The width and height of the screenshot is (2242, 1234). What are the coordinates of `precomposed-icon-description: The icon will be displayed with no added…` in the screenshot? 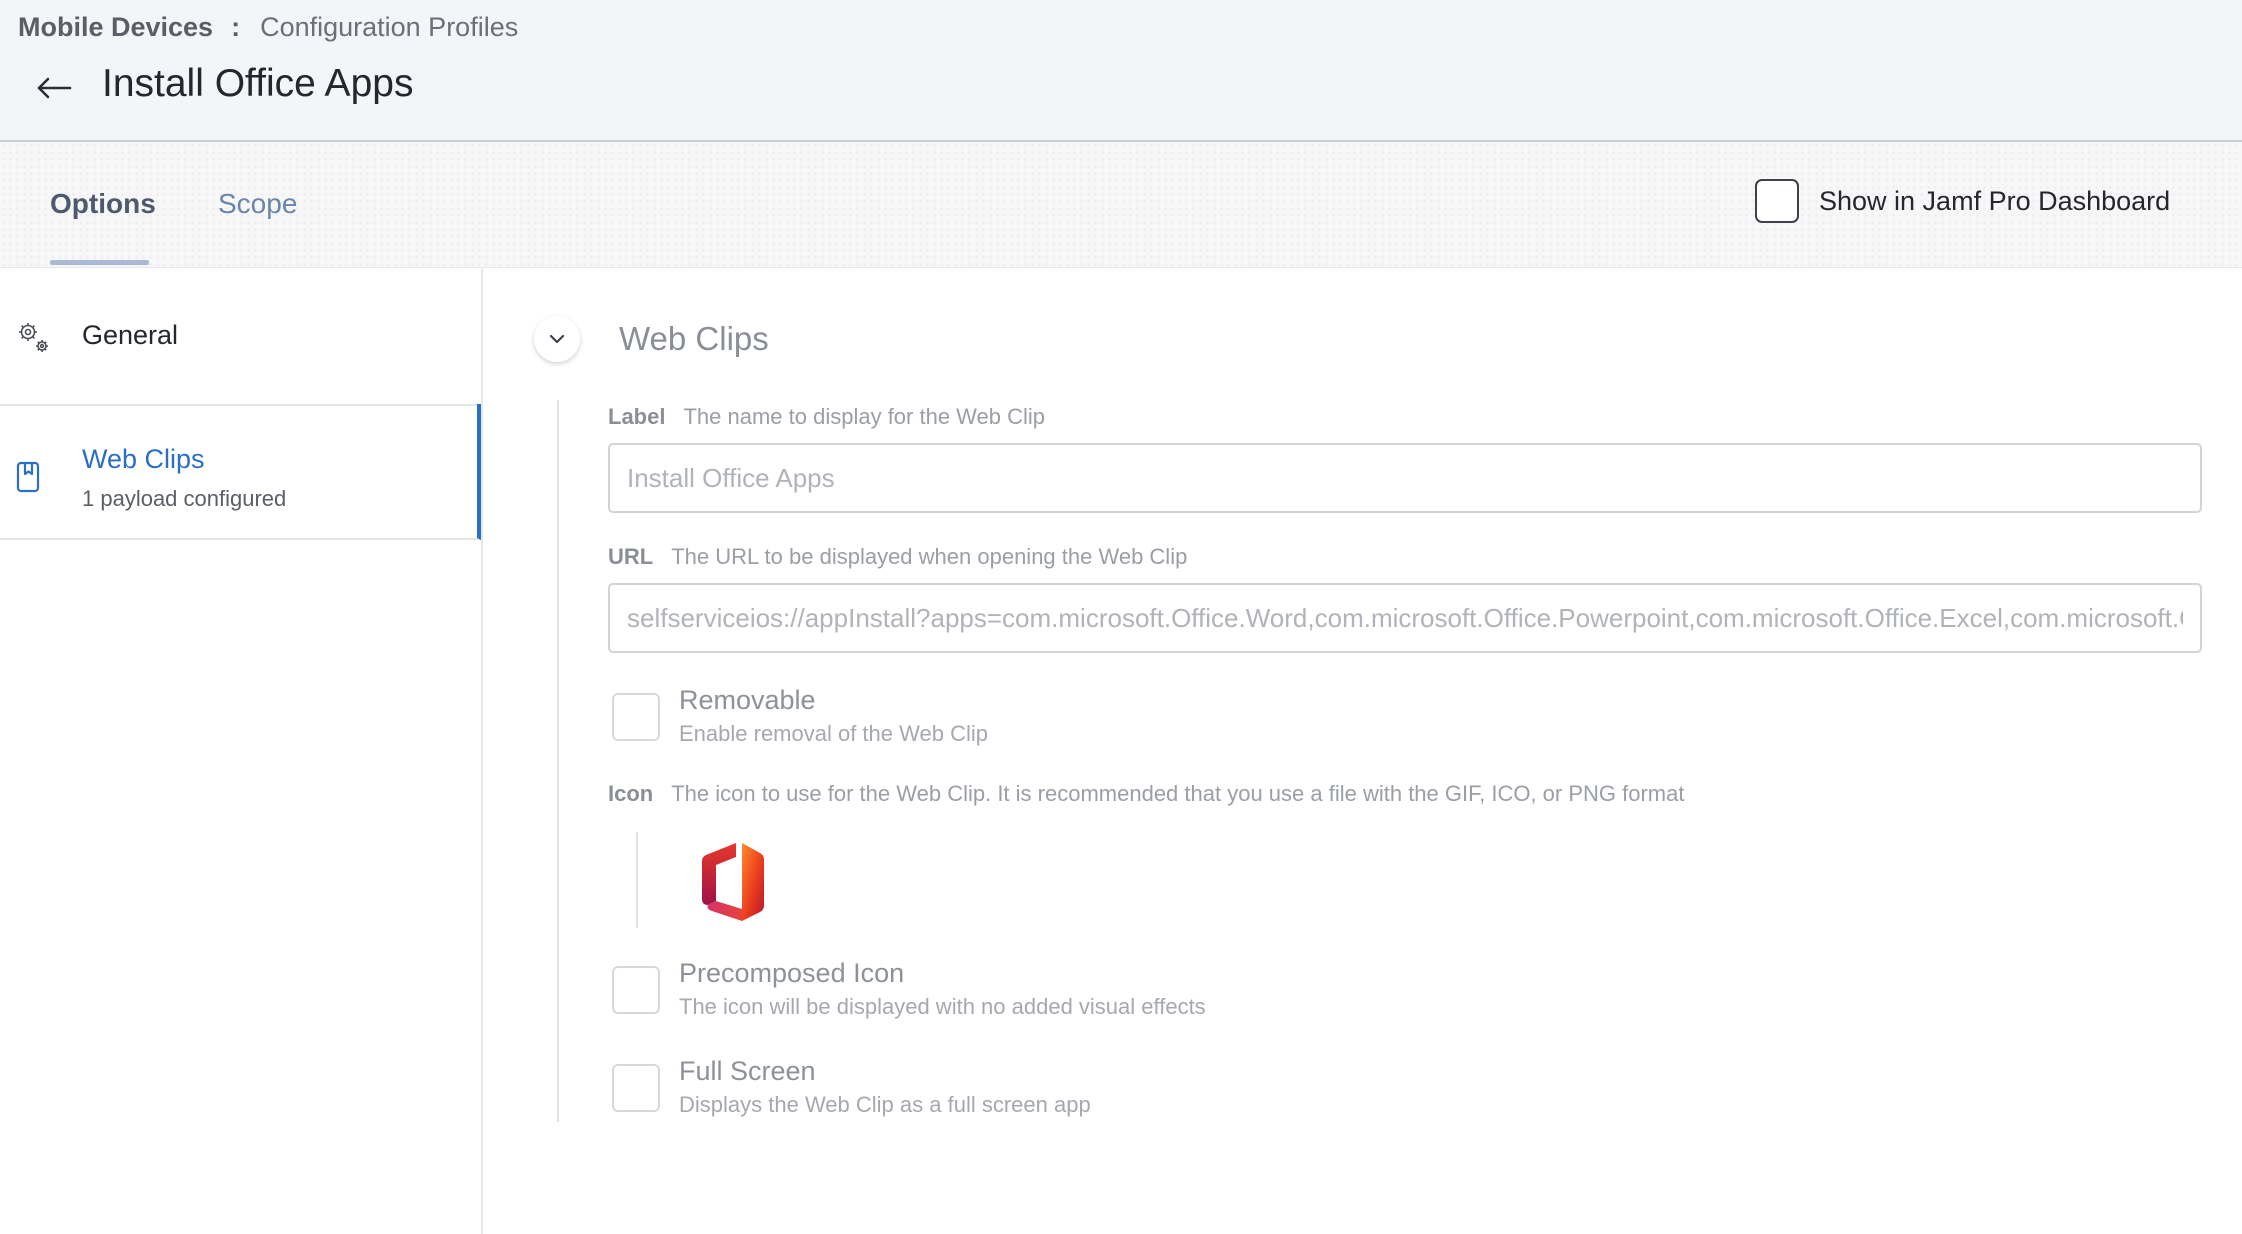 It's located at (942, 1006).